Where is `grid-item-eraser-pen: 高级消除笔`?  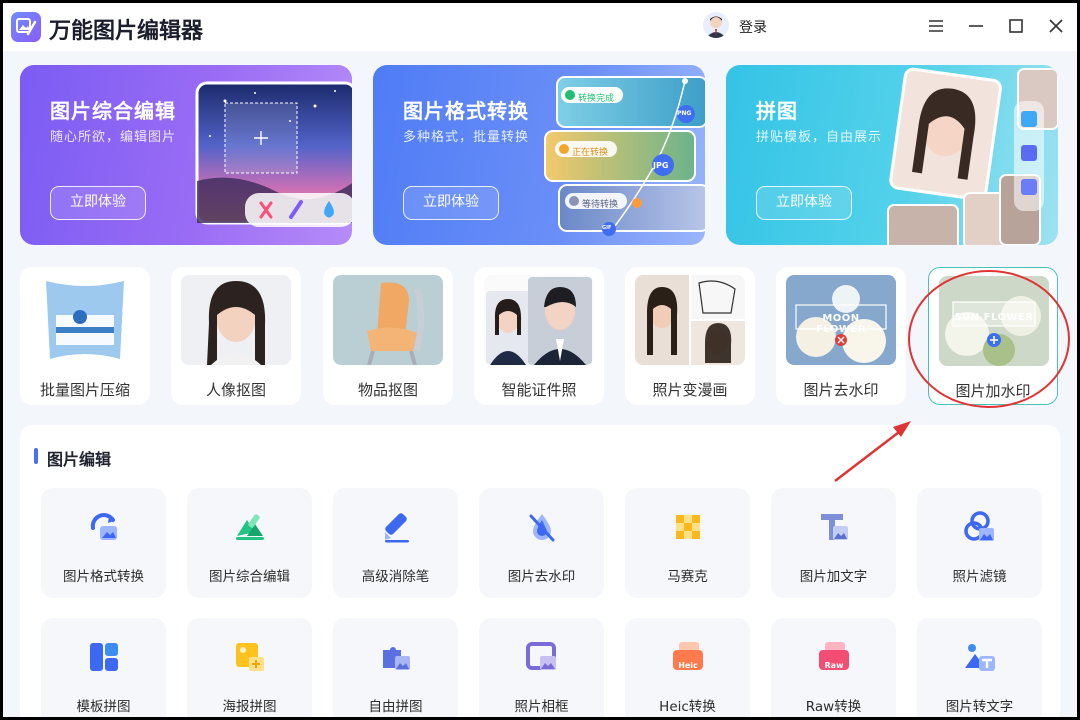 grid-item-eraser-pen: 高级消除笔 is located at coordinates (395, 543).